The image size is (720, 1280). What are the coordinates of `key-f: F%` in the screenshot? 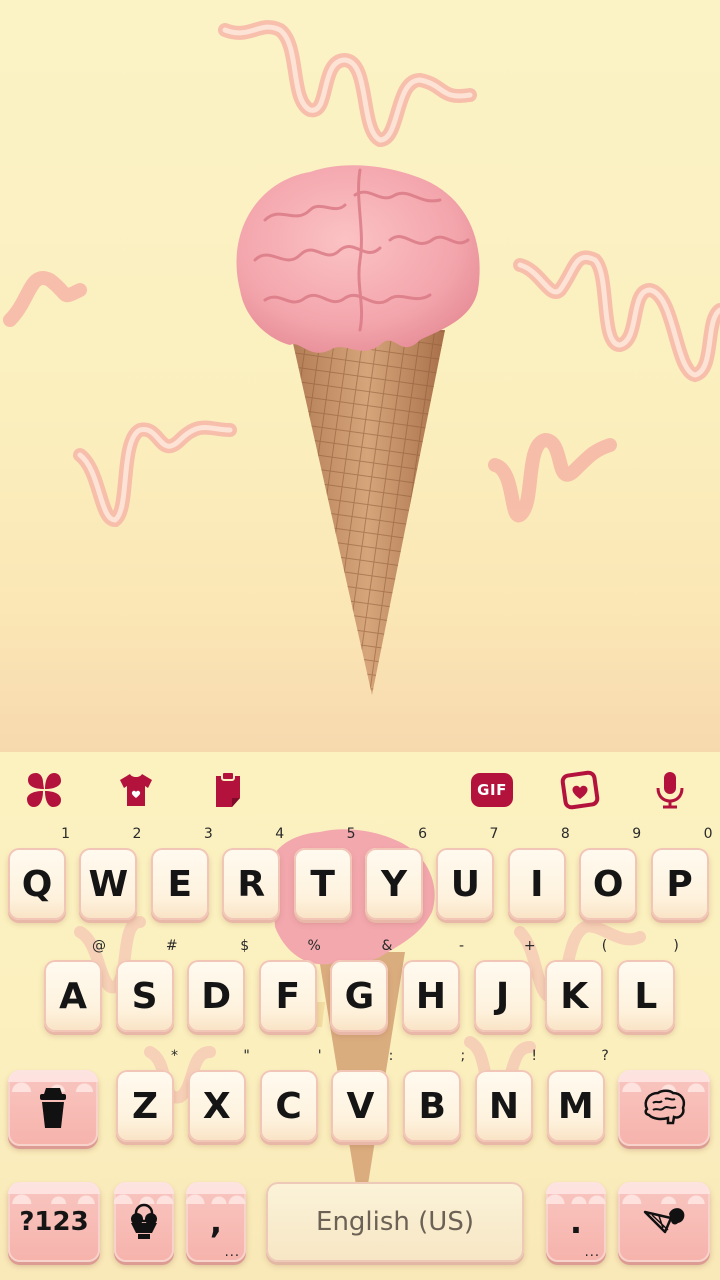 It's located at (289, 985).